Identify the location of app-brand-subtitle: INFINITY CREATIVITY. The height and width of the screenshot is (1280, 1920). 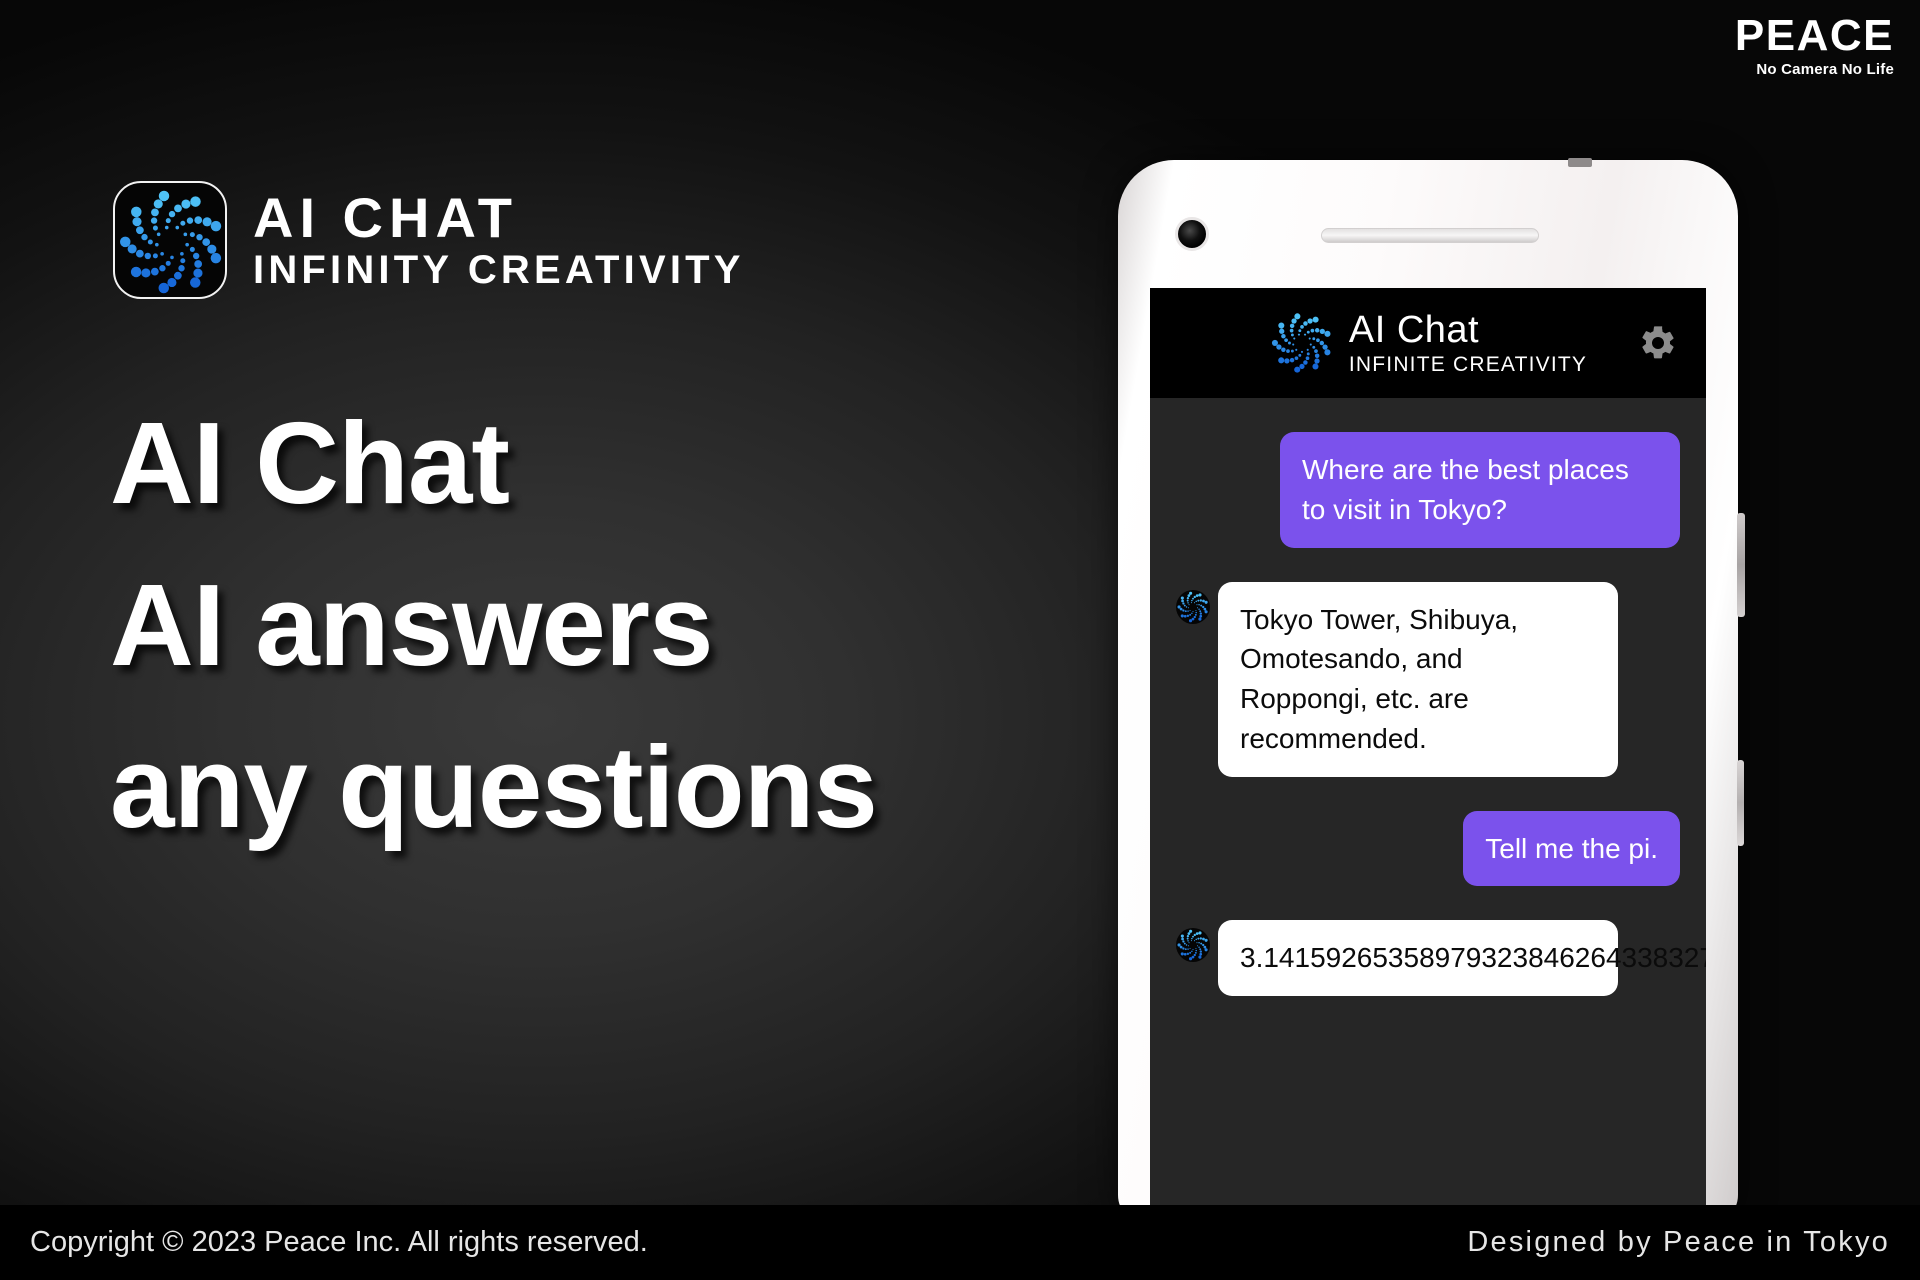
(499, 270).